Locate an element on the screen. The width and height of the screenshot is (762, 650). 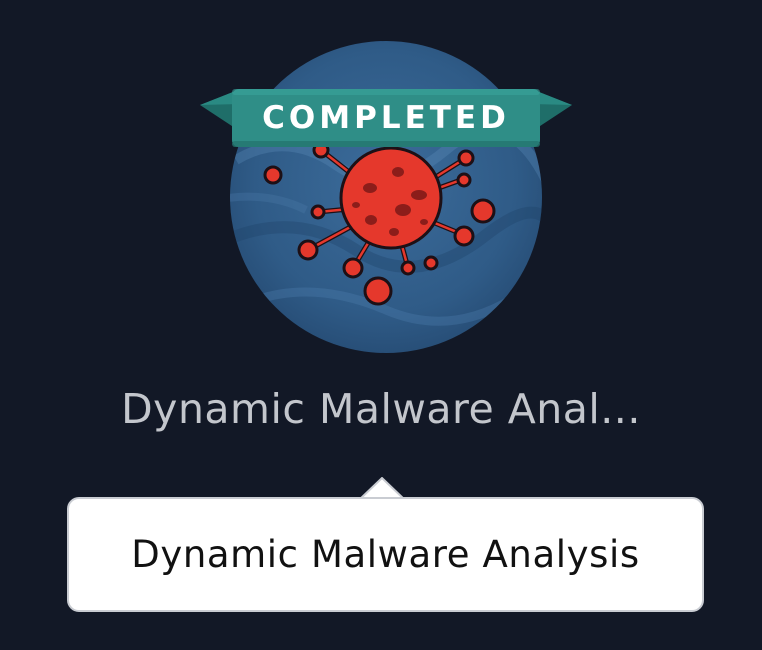
ribbon is located at coordinates (386, 118).